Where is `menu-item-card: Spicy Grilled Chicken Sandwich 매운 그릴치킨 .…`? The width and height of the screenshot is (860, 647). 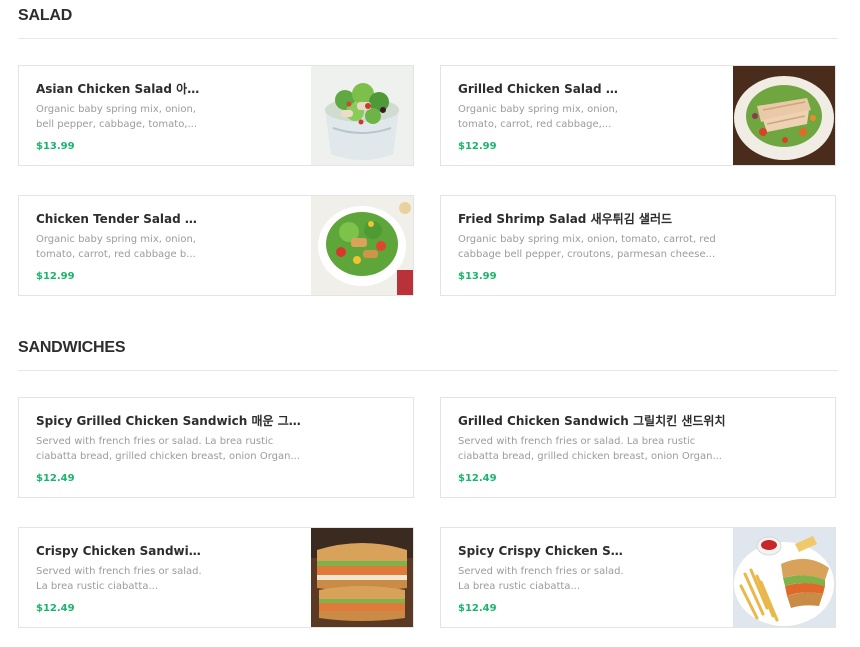 menu-item-card: Spicy Grilled Chicken Sandwich 매운 그릴치킨 .… is located at coordinates (216, 447).